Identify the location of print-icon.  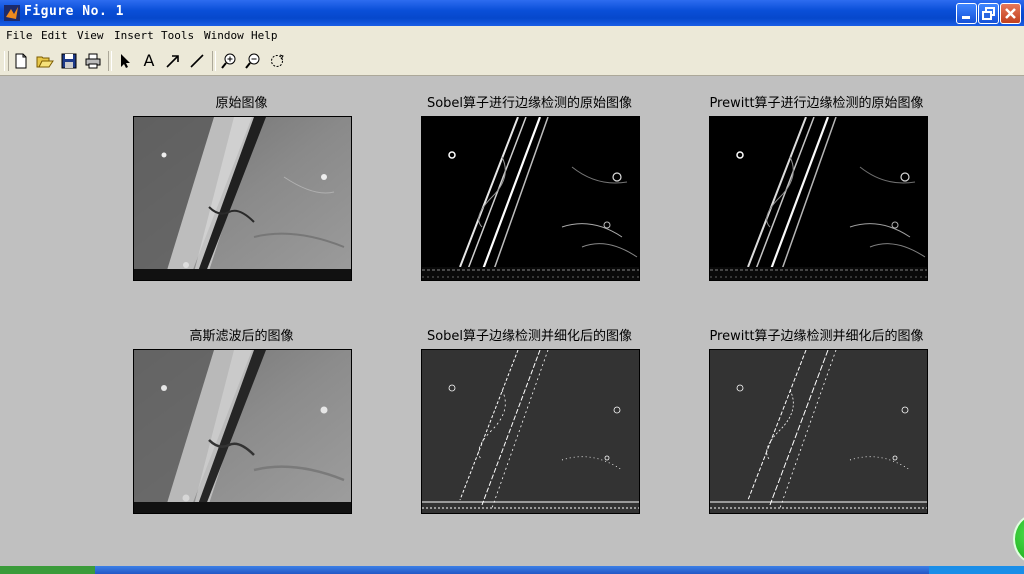
(93, 61).